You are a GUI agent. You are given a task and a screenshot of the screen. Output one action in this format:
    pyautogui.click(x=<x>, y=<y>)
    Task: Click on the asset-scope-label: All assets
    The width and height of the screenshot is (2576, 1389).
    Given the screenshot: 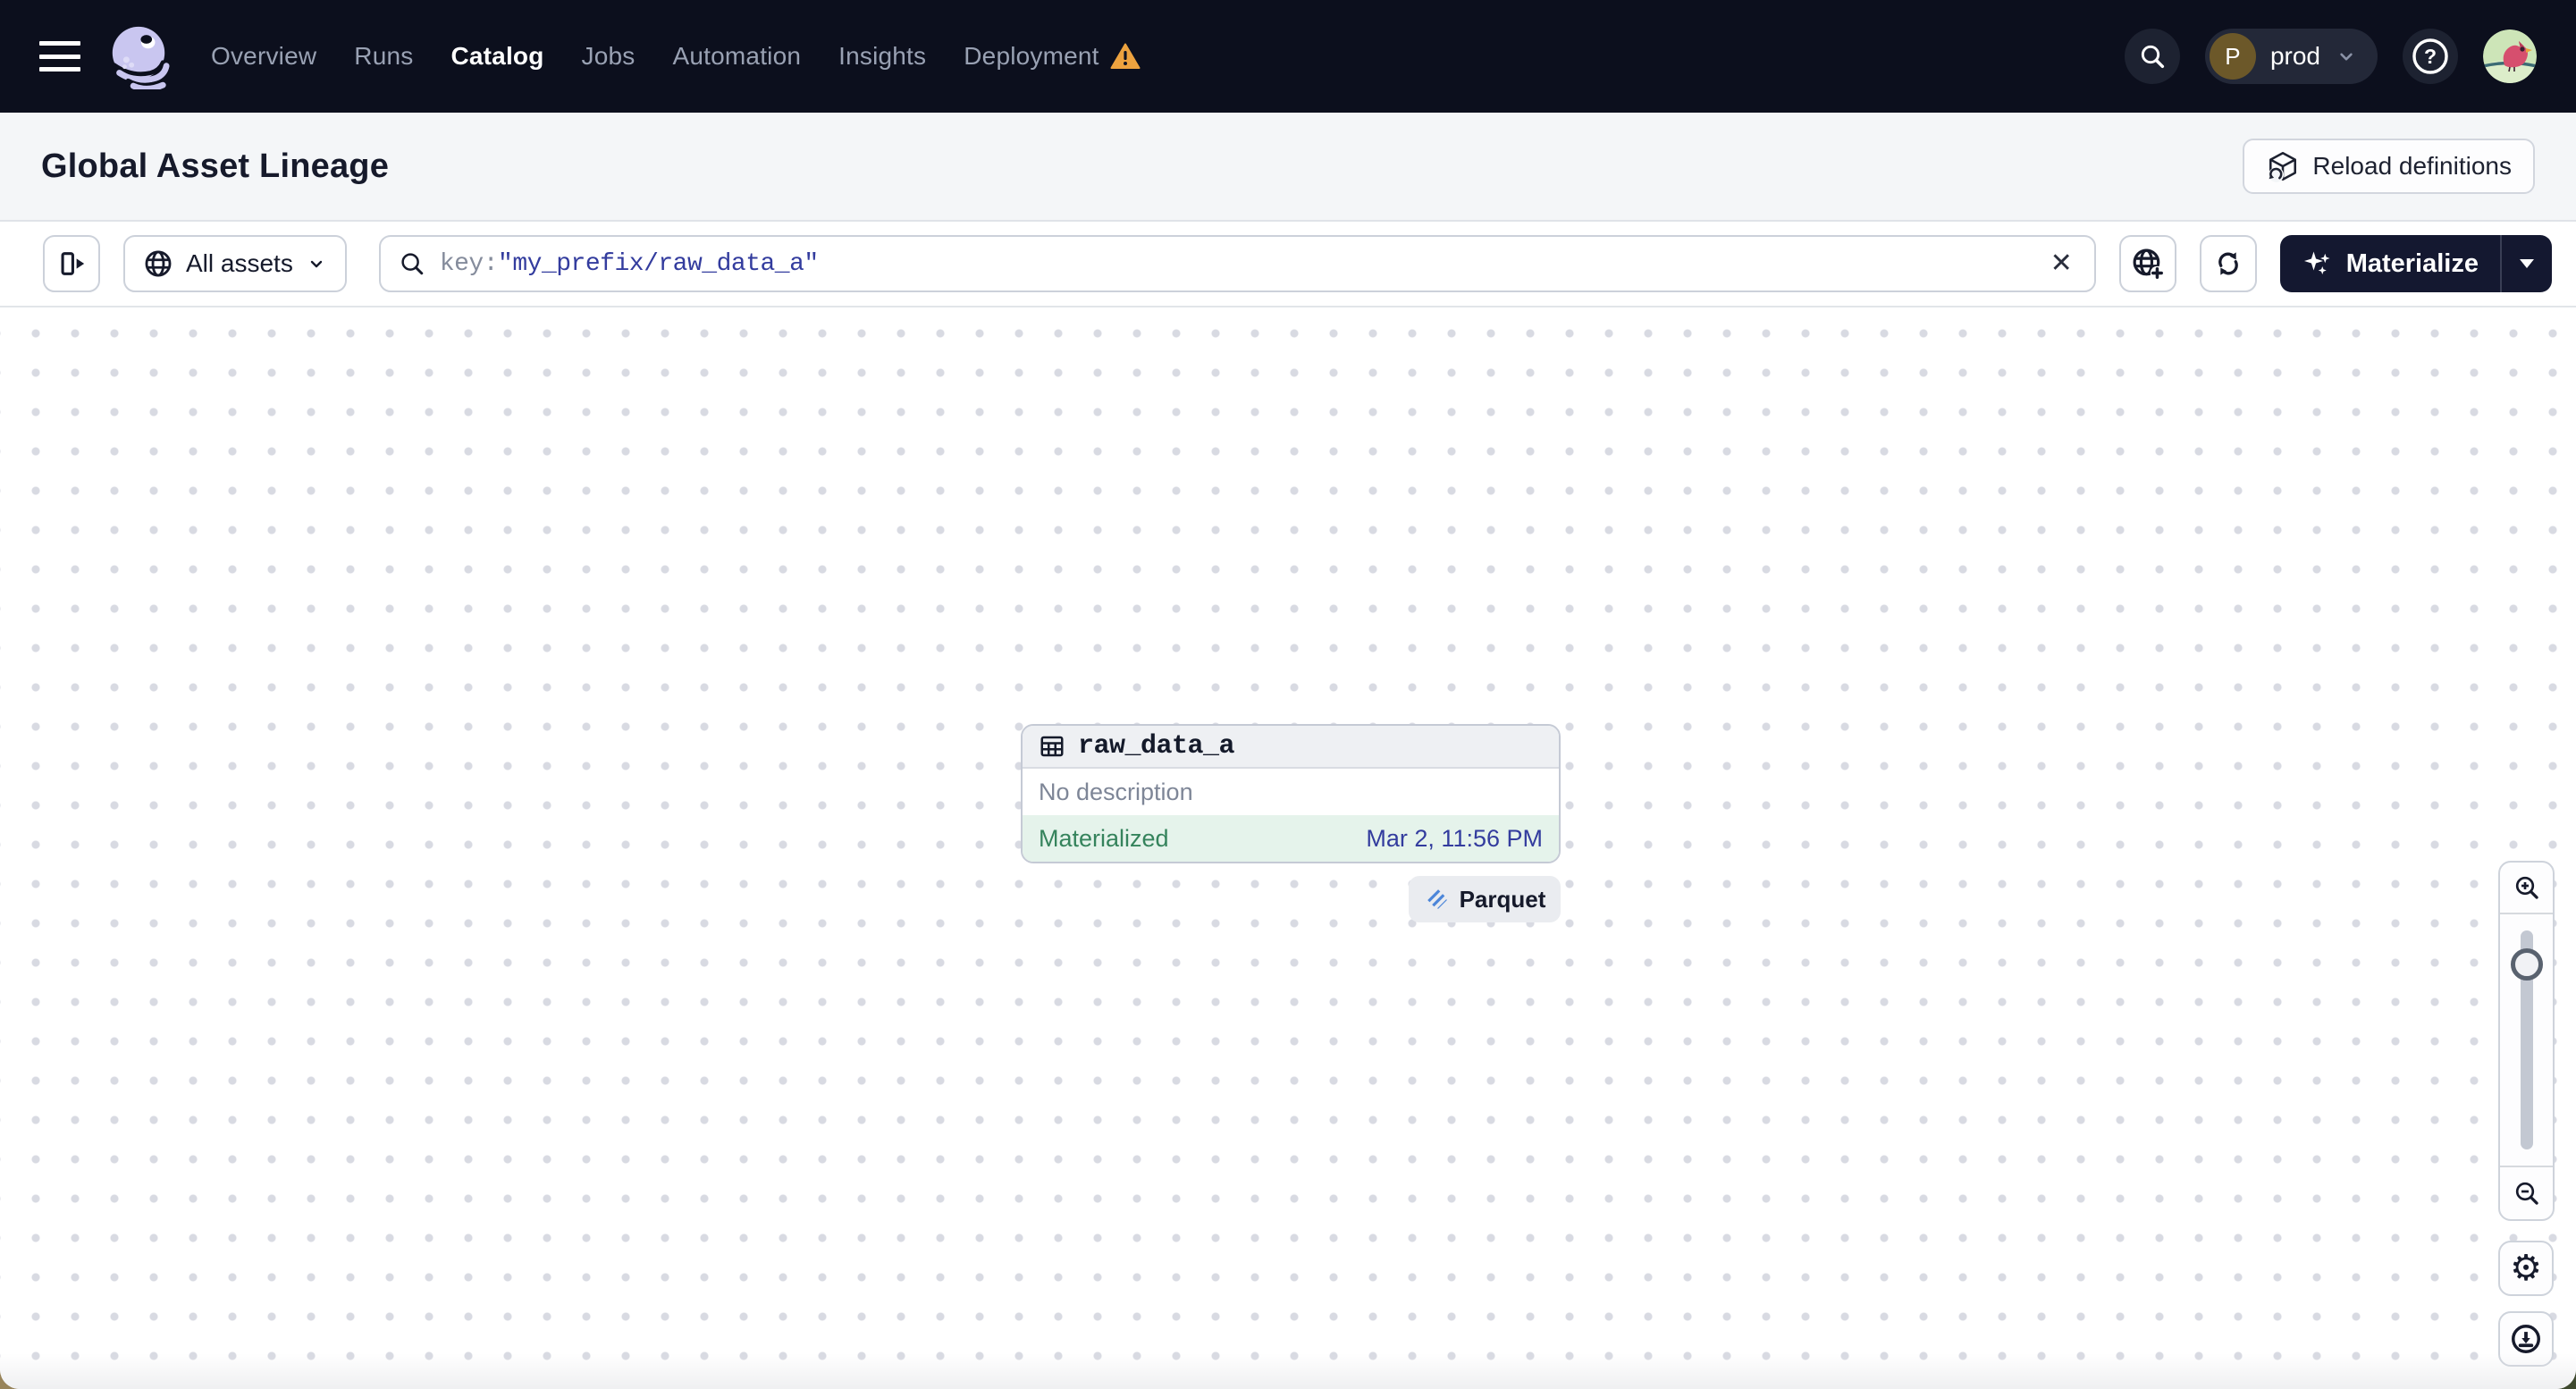 What is the action you would take?
    pyautogui.click(x=240, y=263)
    